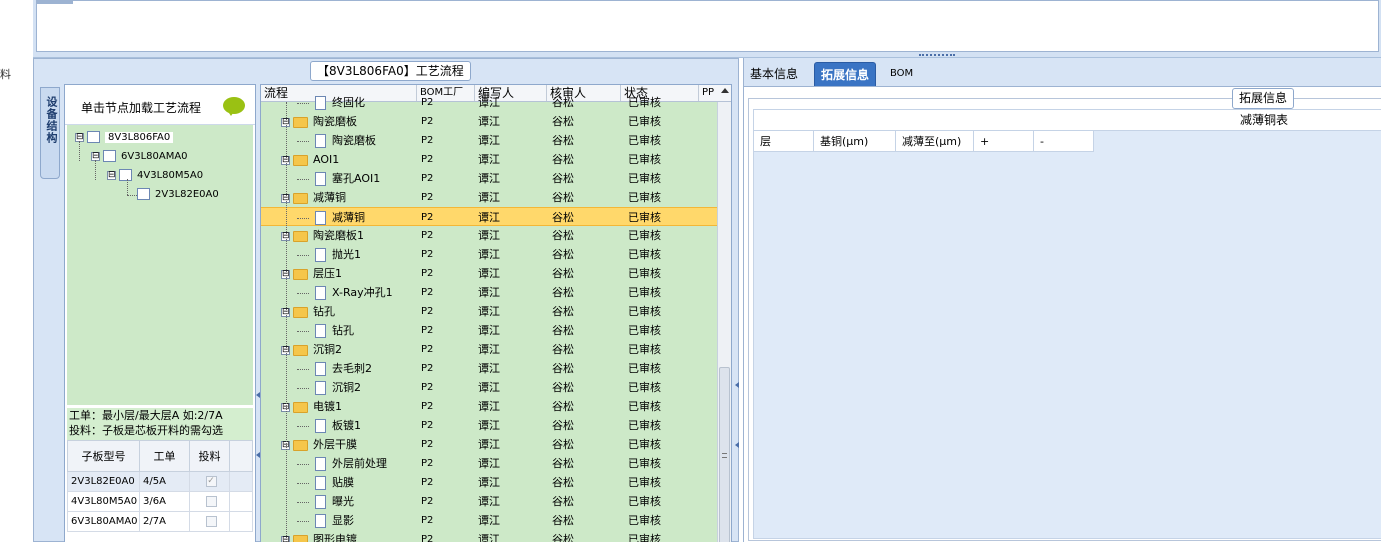 This screenshot has width=1381, height=542. I want to click on process-step-row: 终固化 P2 谭江 谷松 已审核, so click(489, 102).